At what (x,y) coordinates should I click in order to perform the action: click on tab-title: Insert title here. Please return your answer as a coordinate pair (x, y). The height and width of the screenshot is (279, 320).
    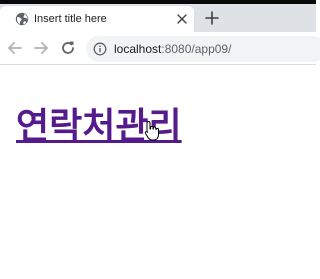
    Looking at the image, I should click on (70, 19).